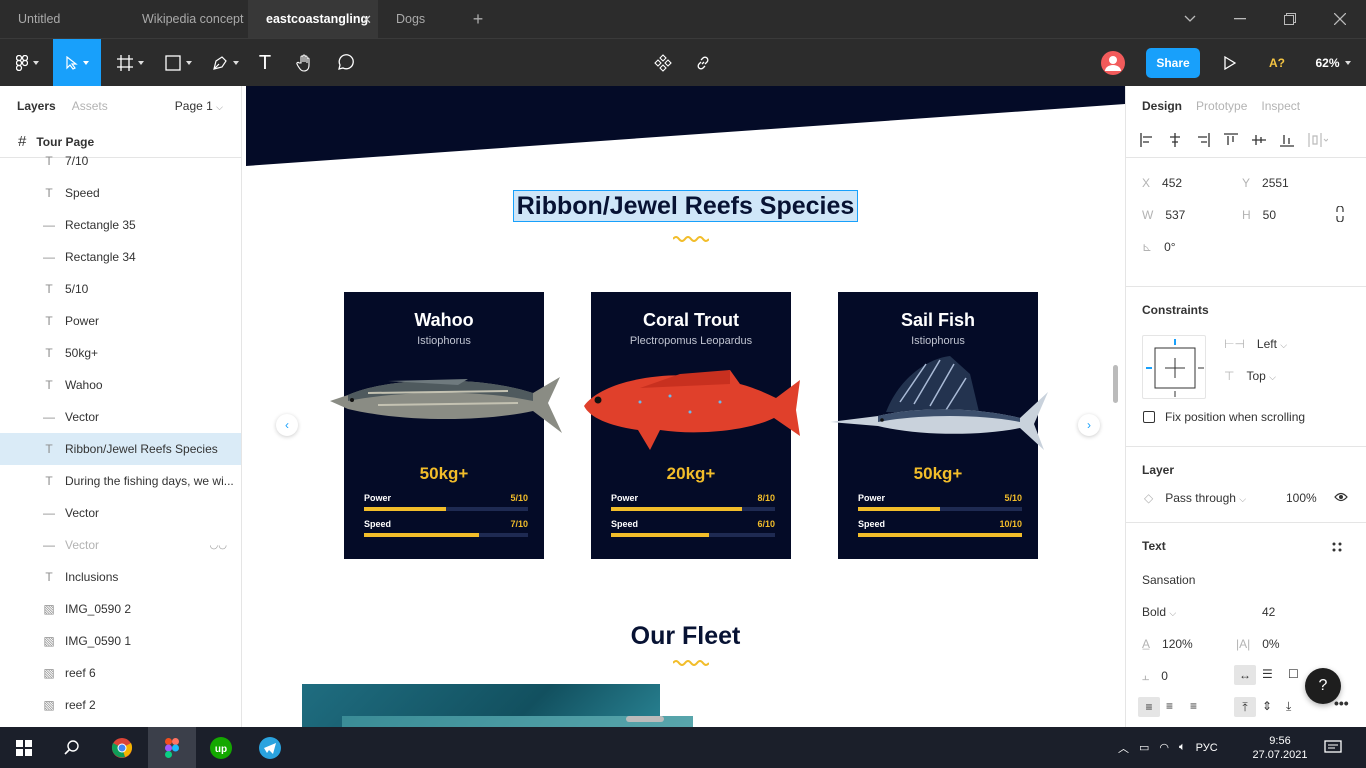  Describe the element at coordinates (120, 225) in the screenshot. I see `layer-row: — Rectangle 35` at that location.